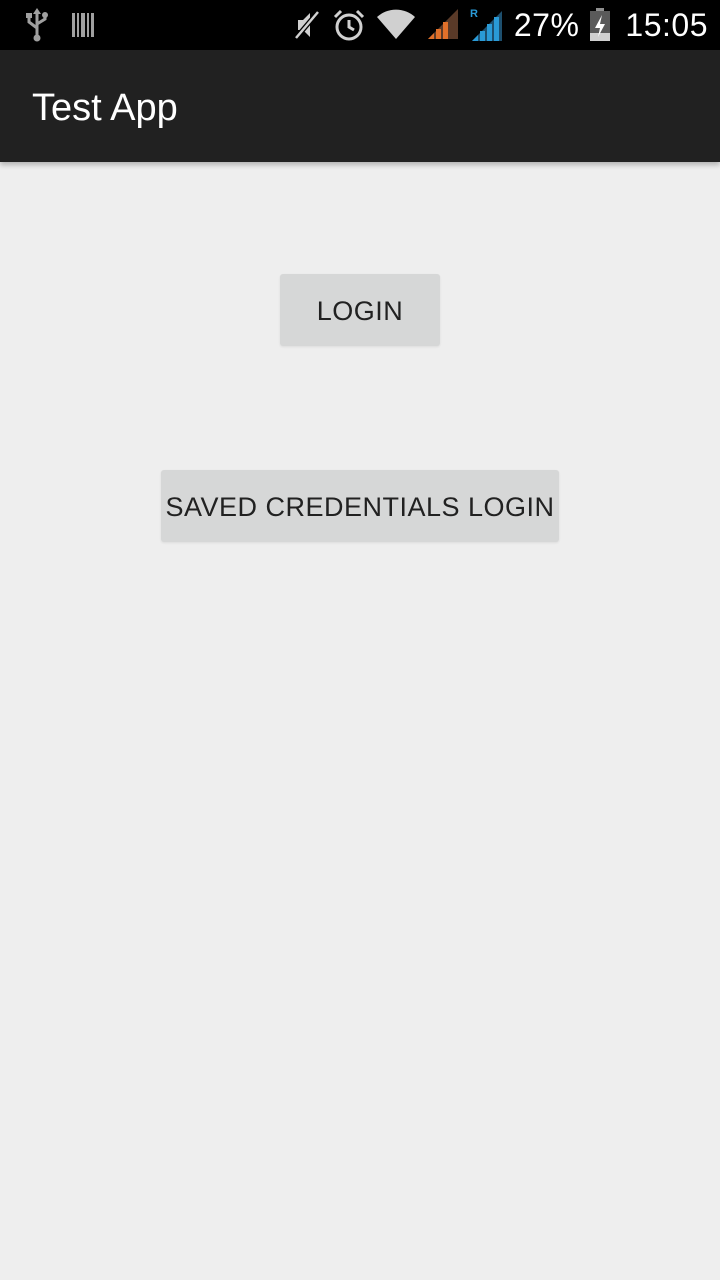  What do you see at coordinates (360, 506) in the screenshot?
I see `saved-credentials-login-button: SAVED CREDENTIALS LOGIN` at bounding box center [360, 506].